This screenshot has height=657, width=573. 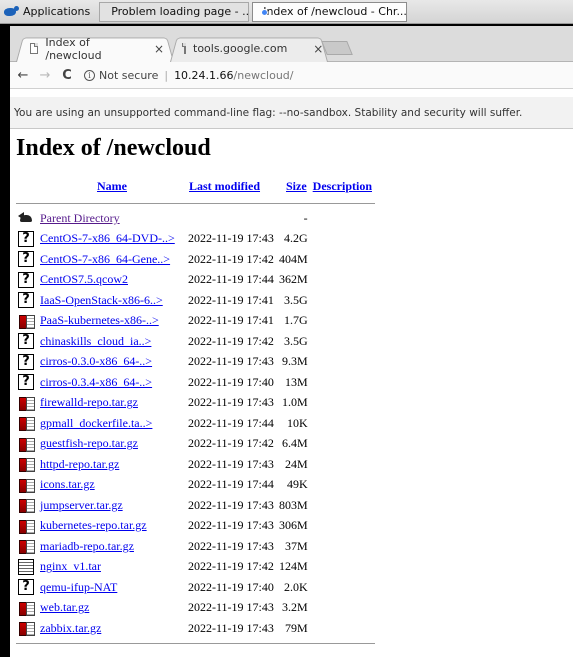 I want to click on tab-tools-google: tools.google.com ×, so click(x=249, y=48).